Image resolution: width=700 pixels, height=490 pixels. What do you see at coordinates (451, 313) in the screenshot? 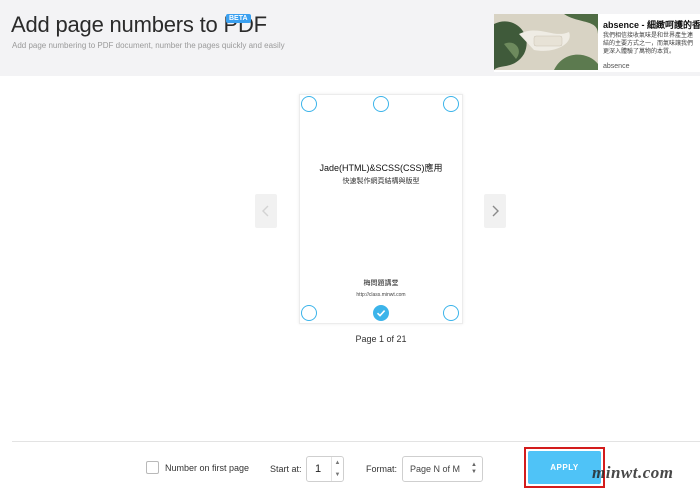
I see `position-bottom-right` at bounding box center [451, 313].